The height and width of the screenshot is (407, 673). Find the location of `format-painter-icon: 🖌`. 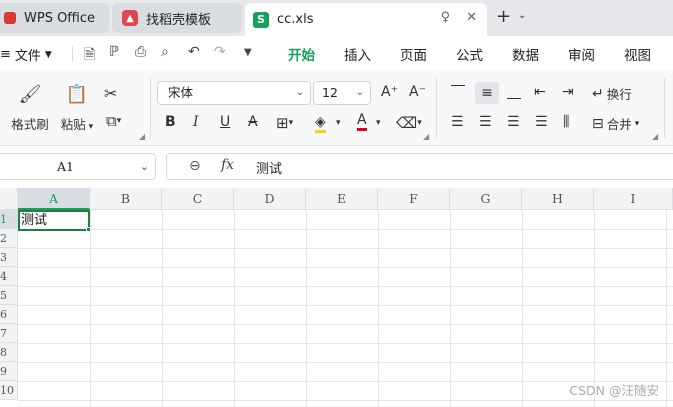

format-painter-icon: 🖌 is located at coordinates (30, 94).